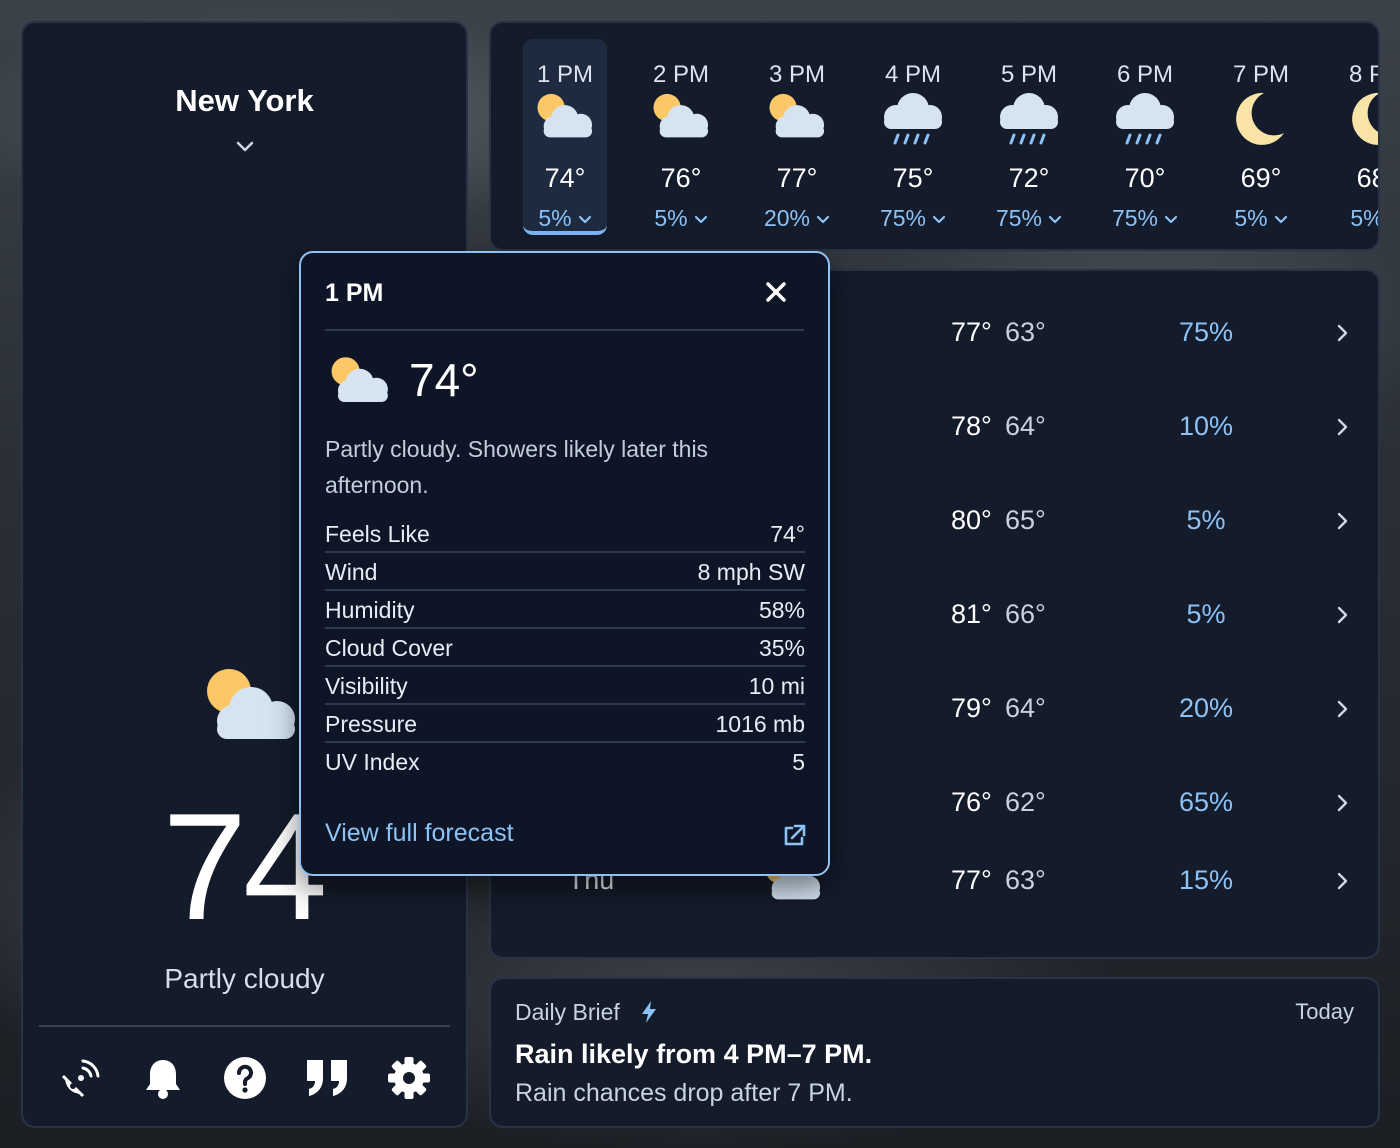 The width and height of the screenshot is (1400, 1148). Describe the element at coordinates (244, 101) in the screenshot. I see `city-name: New York` at that location.